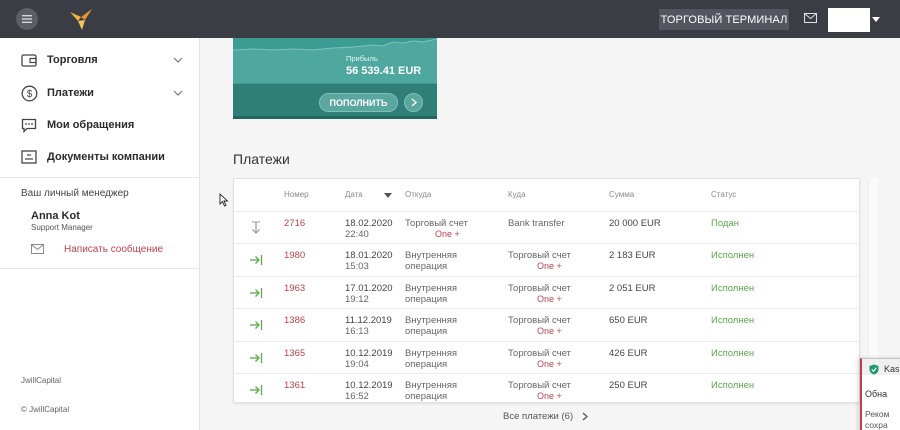  I want to click on profit-label: Прибыль, so click(362, 58).